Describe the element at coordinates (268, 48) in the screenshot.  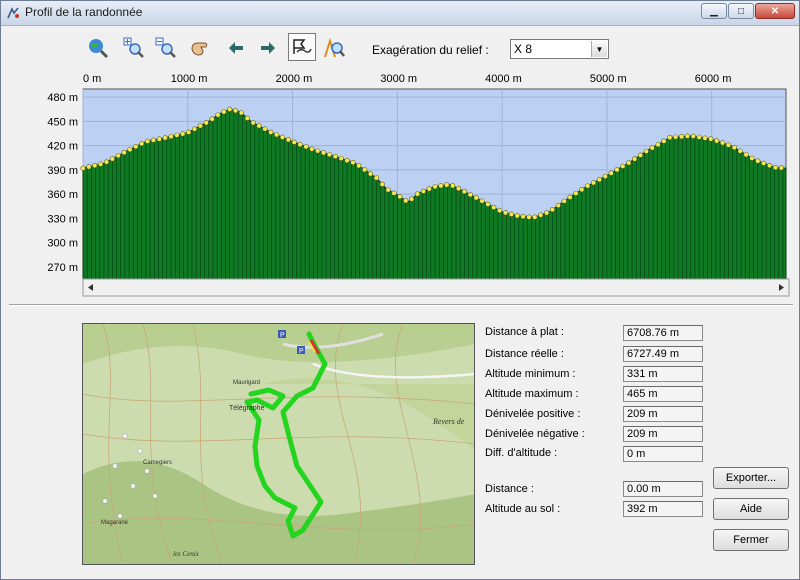
I see `next-button` at that location.